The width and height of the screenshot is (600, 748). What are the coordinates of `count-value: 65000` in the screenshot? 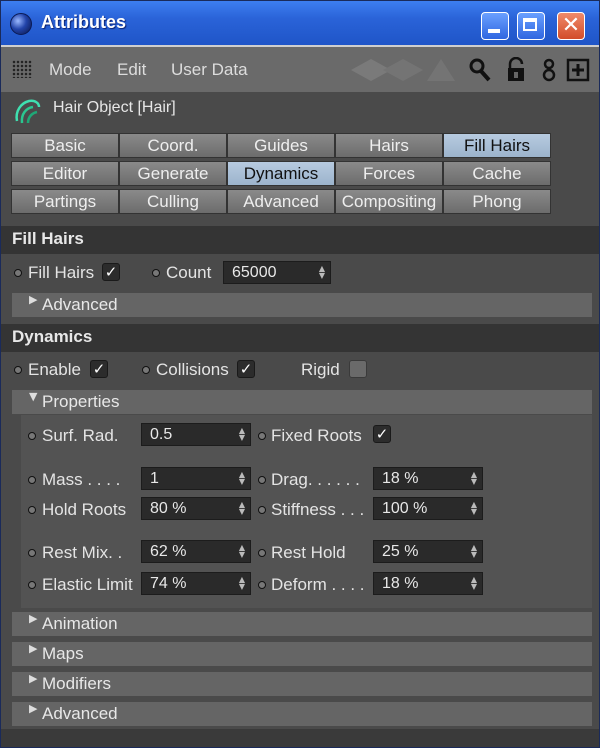 It's located at (254, 272).